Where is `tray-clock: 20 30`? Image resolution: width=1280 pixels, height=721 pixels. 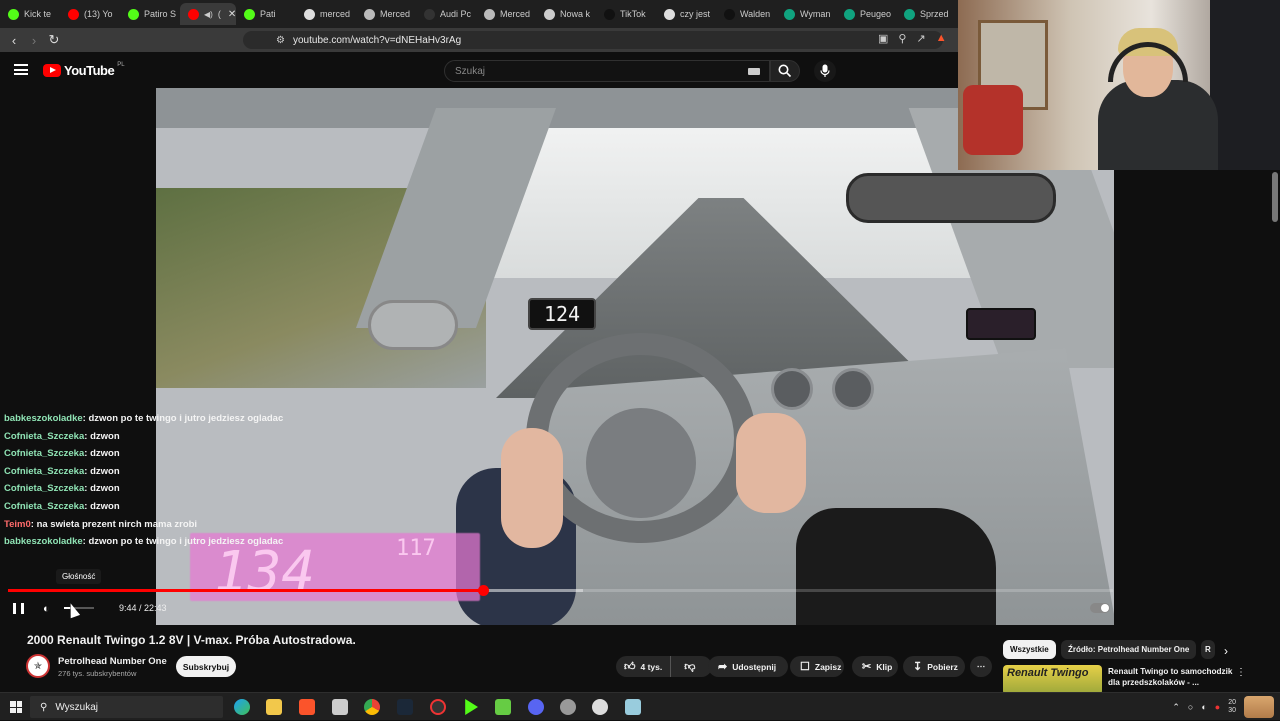
tray-clock: 20 30 is located at coordinates (1232, 707).